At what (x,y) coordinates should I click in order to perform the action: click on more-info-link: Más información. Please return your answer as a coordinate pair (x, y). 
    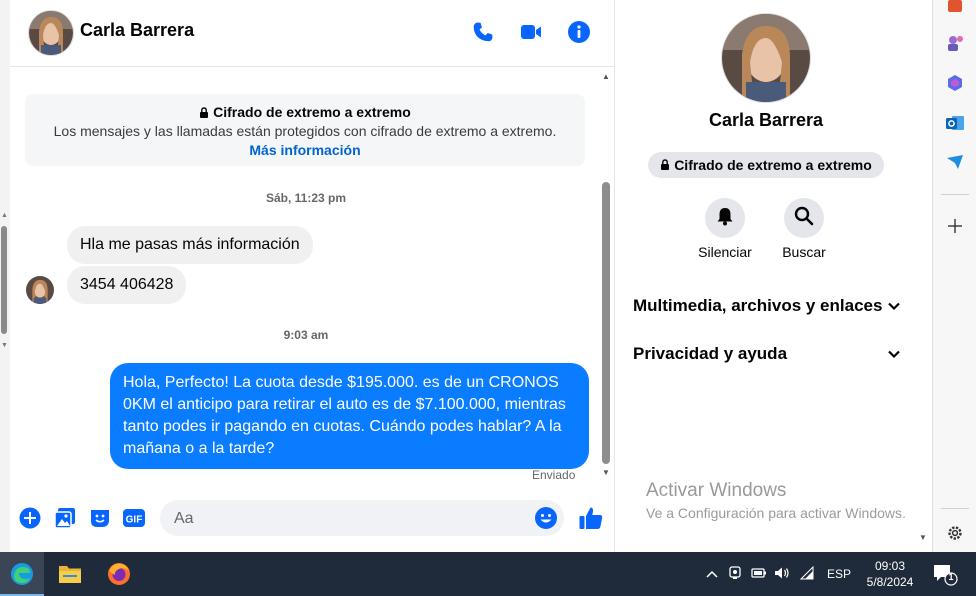
    Looking at the image, I should click on (305, 150).